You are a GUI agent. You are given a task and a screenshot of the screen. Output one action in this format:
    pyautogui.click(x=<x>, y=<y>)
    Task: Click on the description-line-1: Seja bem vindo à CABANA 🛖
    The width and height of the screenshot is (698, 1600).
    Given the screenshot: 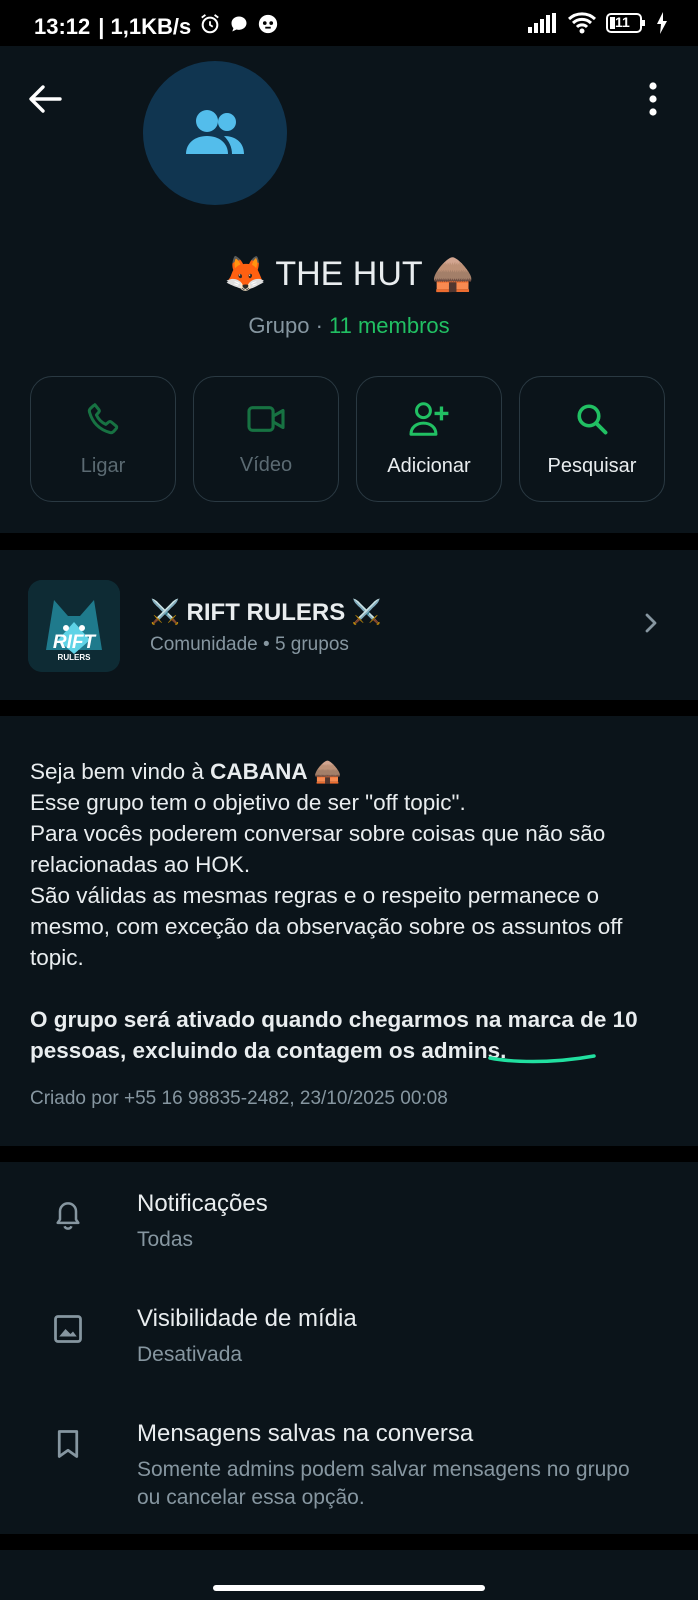 What is the action you would take?
    pyautogui.click(x=355, y=771)
    